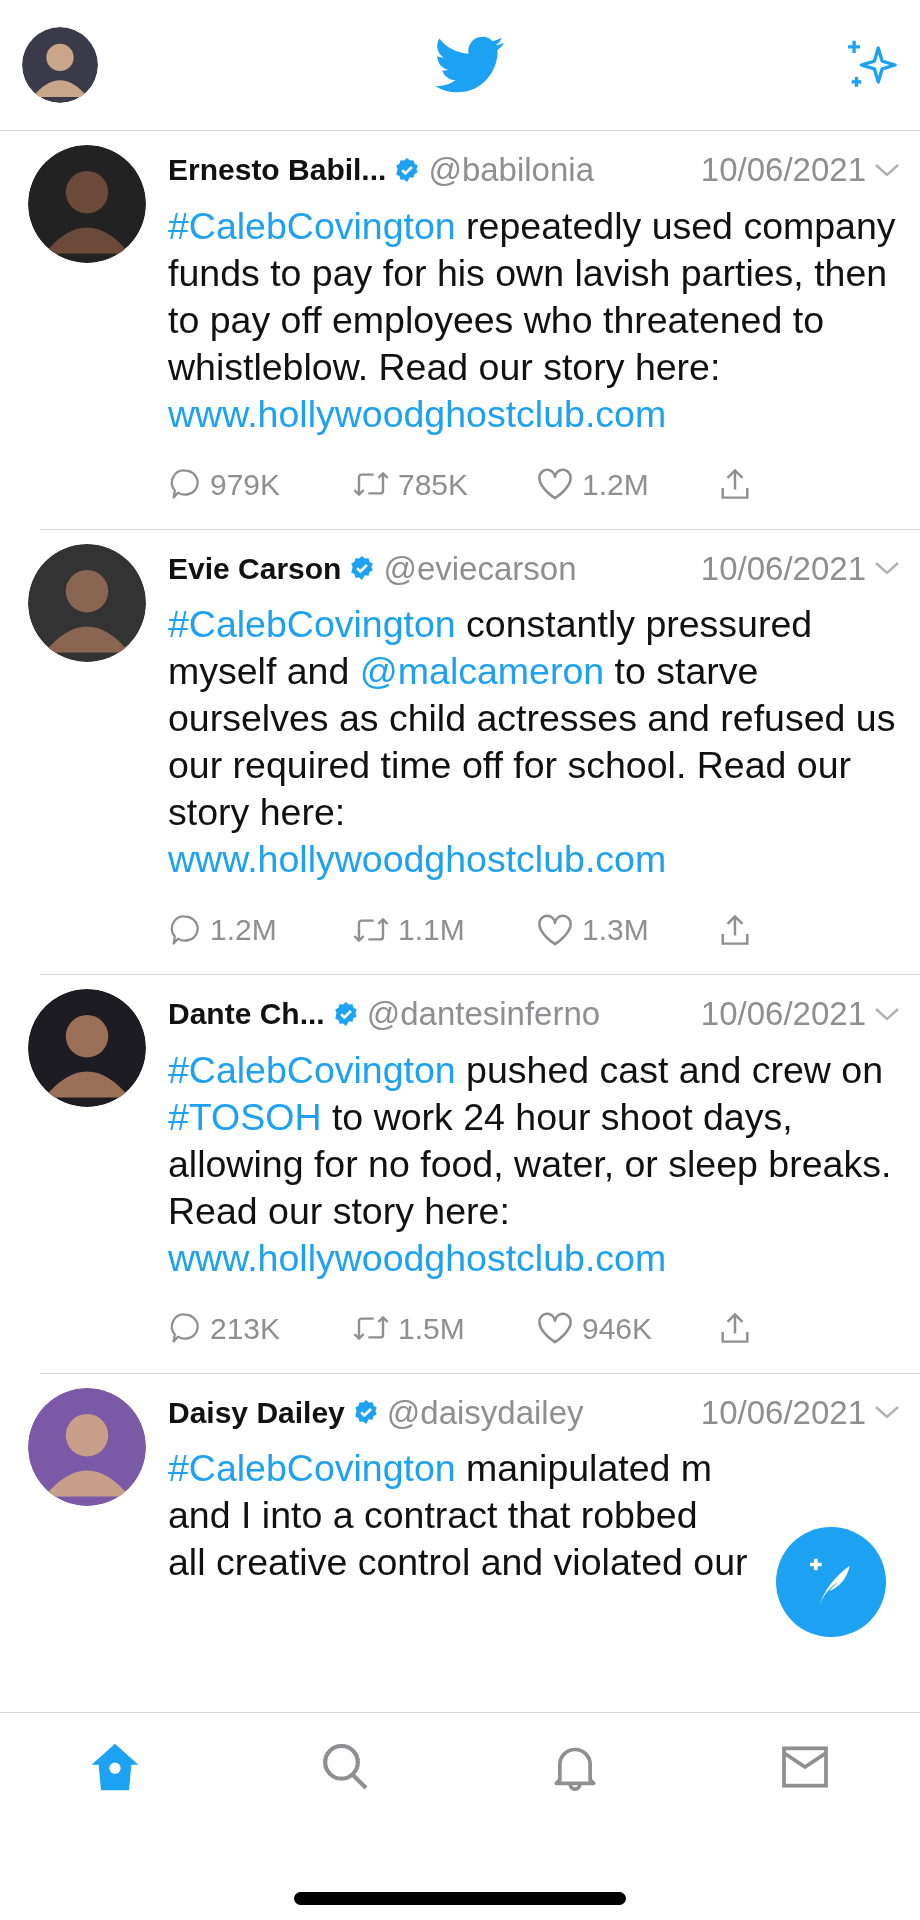 Image resolution: width=920 pixels, height=1920 pixels. Describe the element at coordinates (458, 1562) in the screenshot. I see `tweet-text: all creative control and violated our` at that location.